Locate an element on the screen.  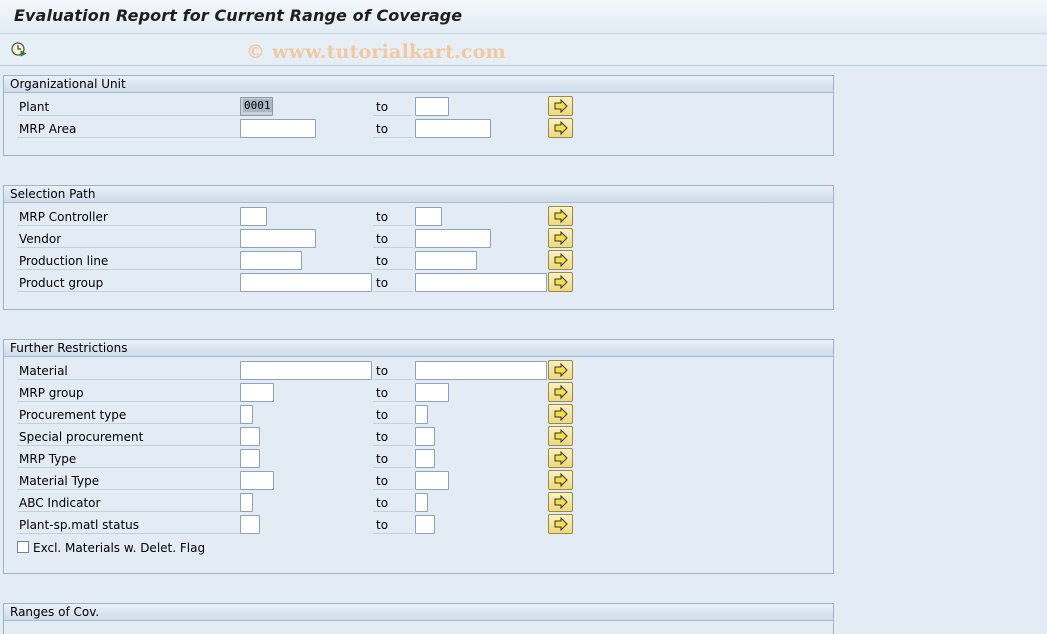
procurement-type-from-input is located at coordinates (246, 414).